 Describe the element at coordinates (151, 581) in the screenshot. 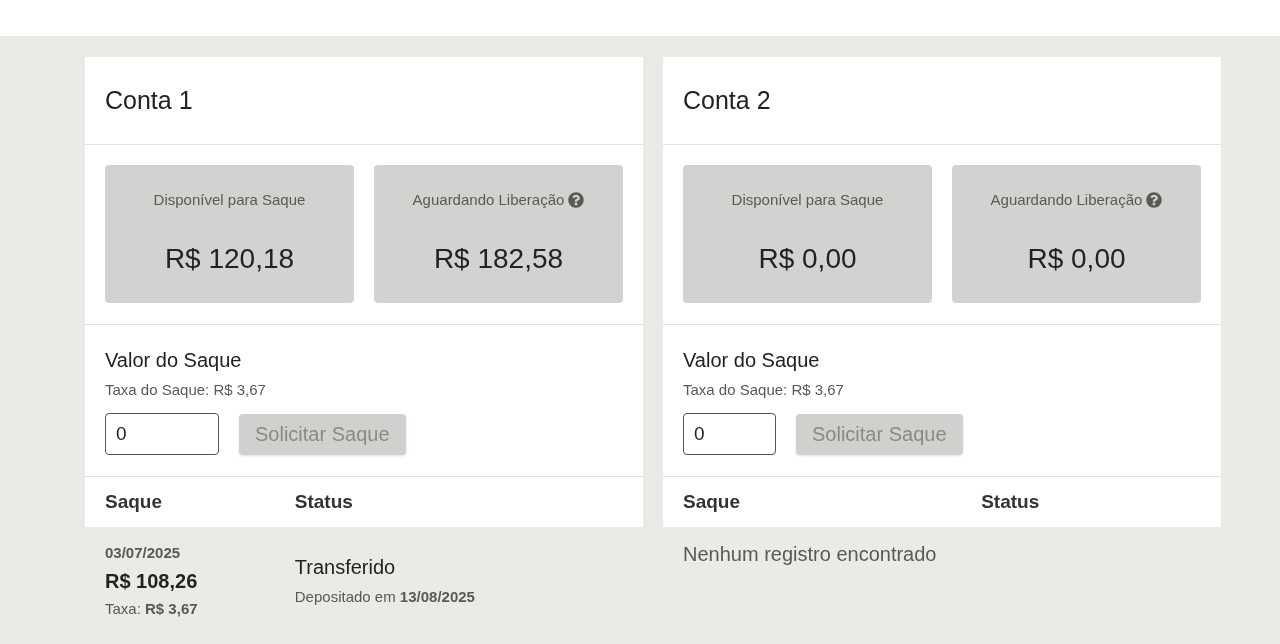

I see `withdrawal-amount: R$ 108,26` at that location.